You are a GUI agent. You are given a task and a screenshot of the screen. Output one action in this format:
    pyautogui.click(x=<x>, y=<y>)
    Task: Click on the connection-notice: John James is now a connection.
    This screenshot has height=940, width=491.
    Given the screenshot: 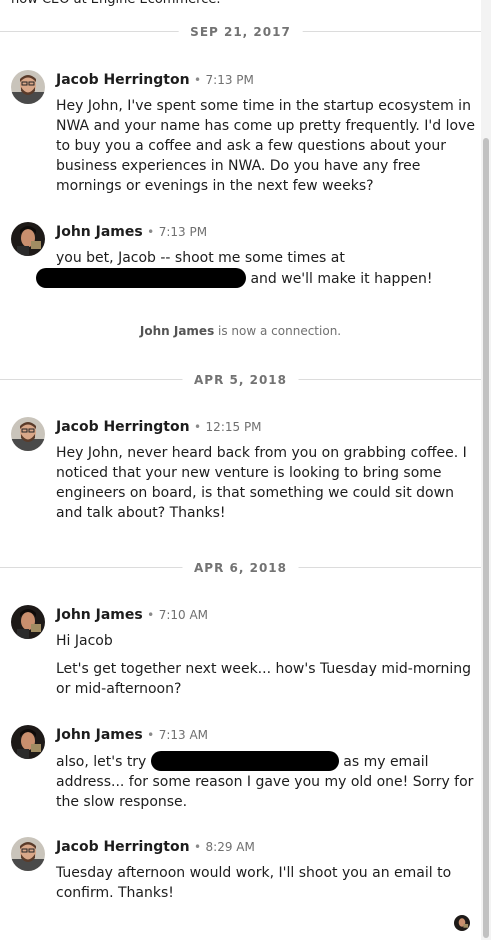 What is the action you would take?
    pyautogui.click(x=240, y=331)
    